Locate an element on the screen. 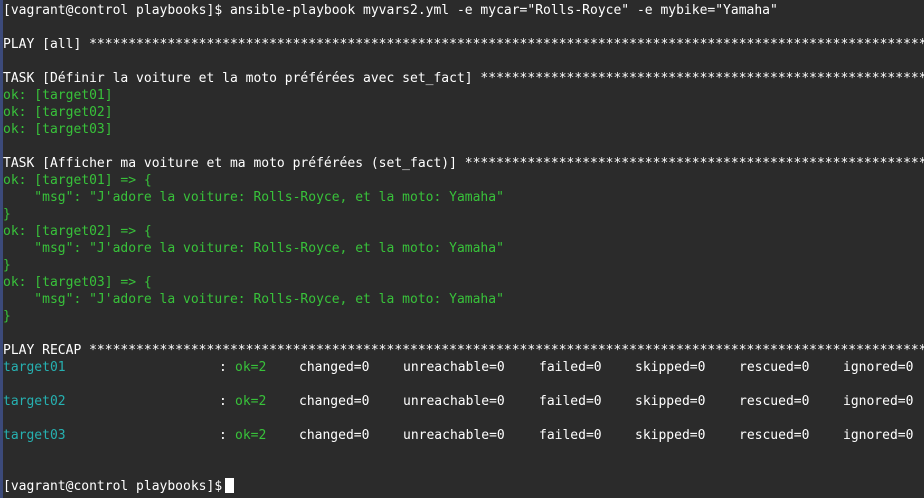 Image resolution: width=924 pixels, height=498 pixels. debug-result-head: ok: [target02] => { is located at coordinates (77, 231).